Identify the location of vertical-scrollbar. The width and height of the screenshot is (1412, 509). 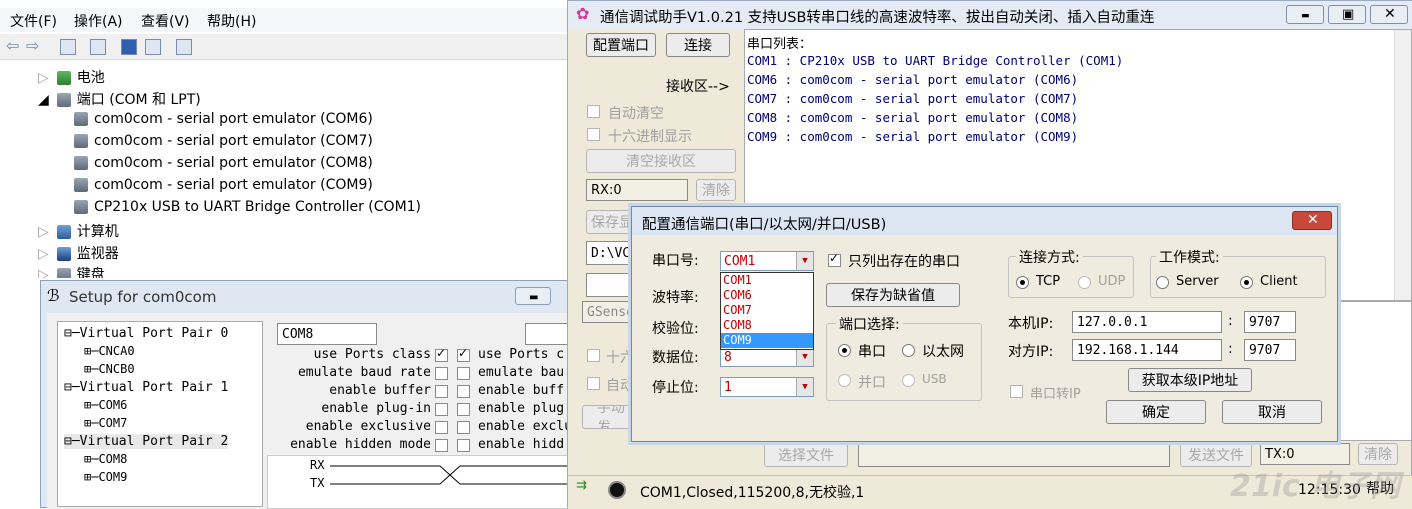
(1402, 165).